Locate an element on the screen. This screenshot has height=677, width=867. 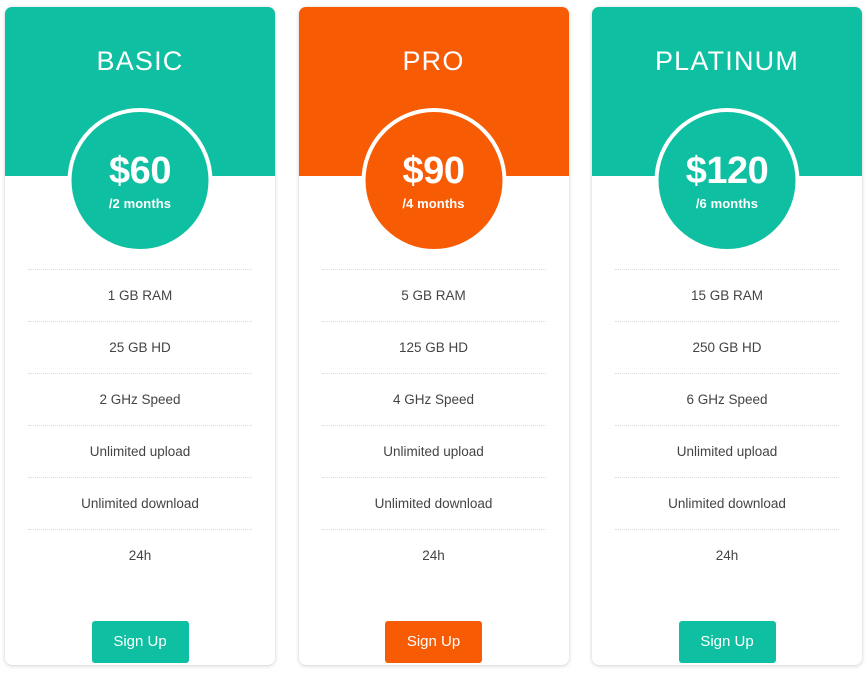
plan-header-basic: BASIC $60 /2 months is located at coordinates (140, 130).